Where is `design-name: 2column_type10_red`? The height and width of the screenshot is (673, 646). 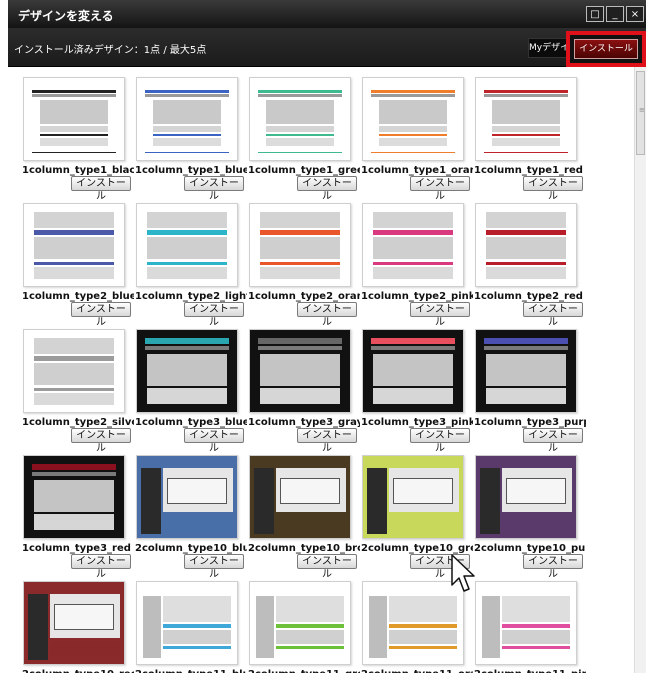 design-name: 2column_type10_red is located at coordinates (78, 671).